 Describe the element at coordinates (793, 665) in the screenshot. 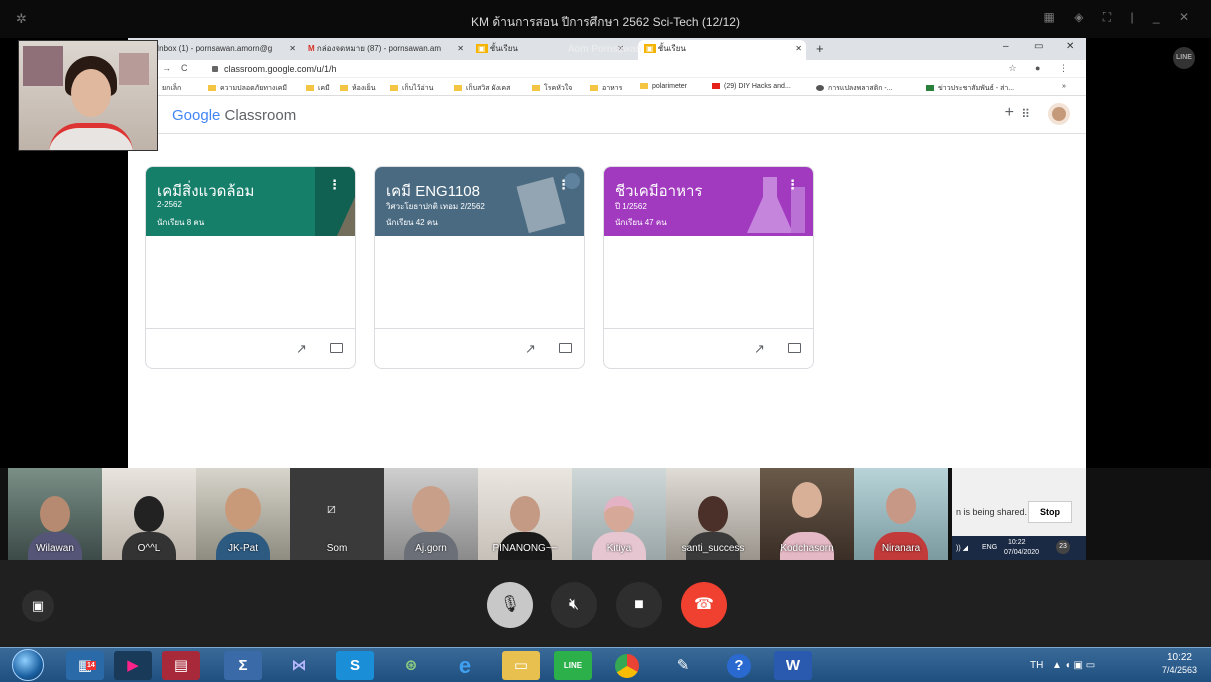

I see `taskbar-word: W` at that location.